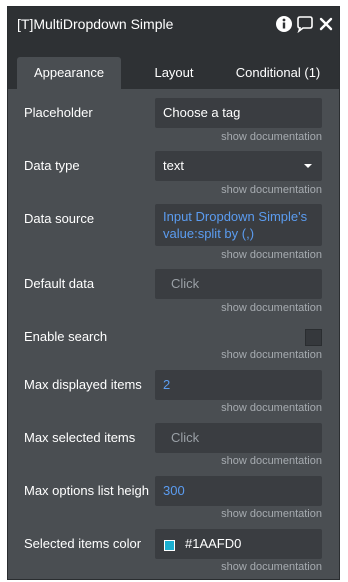  Describe the element at coordinates (271, 567) in the screenshot. I see `selected-color-doc-link: show documentation` at that location.